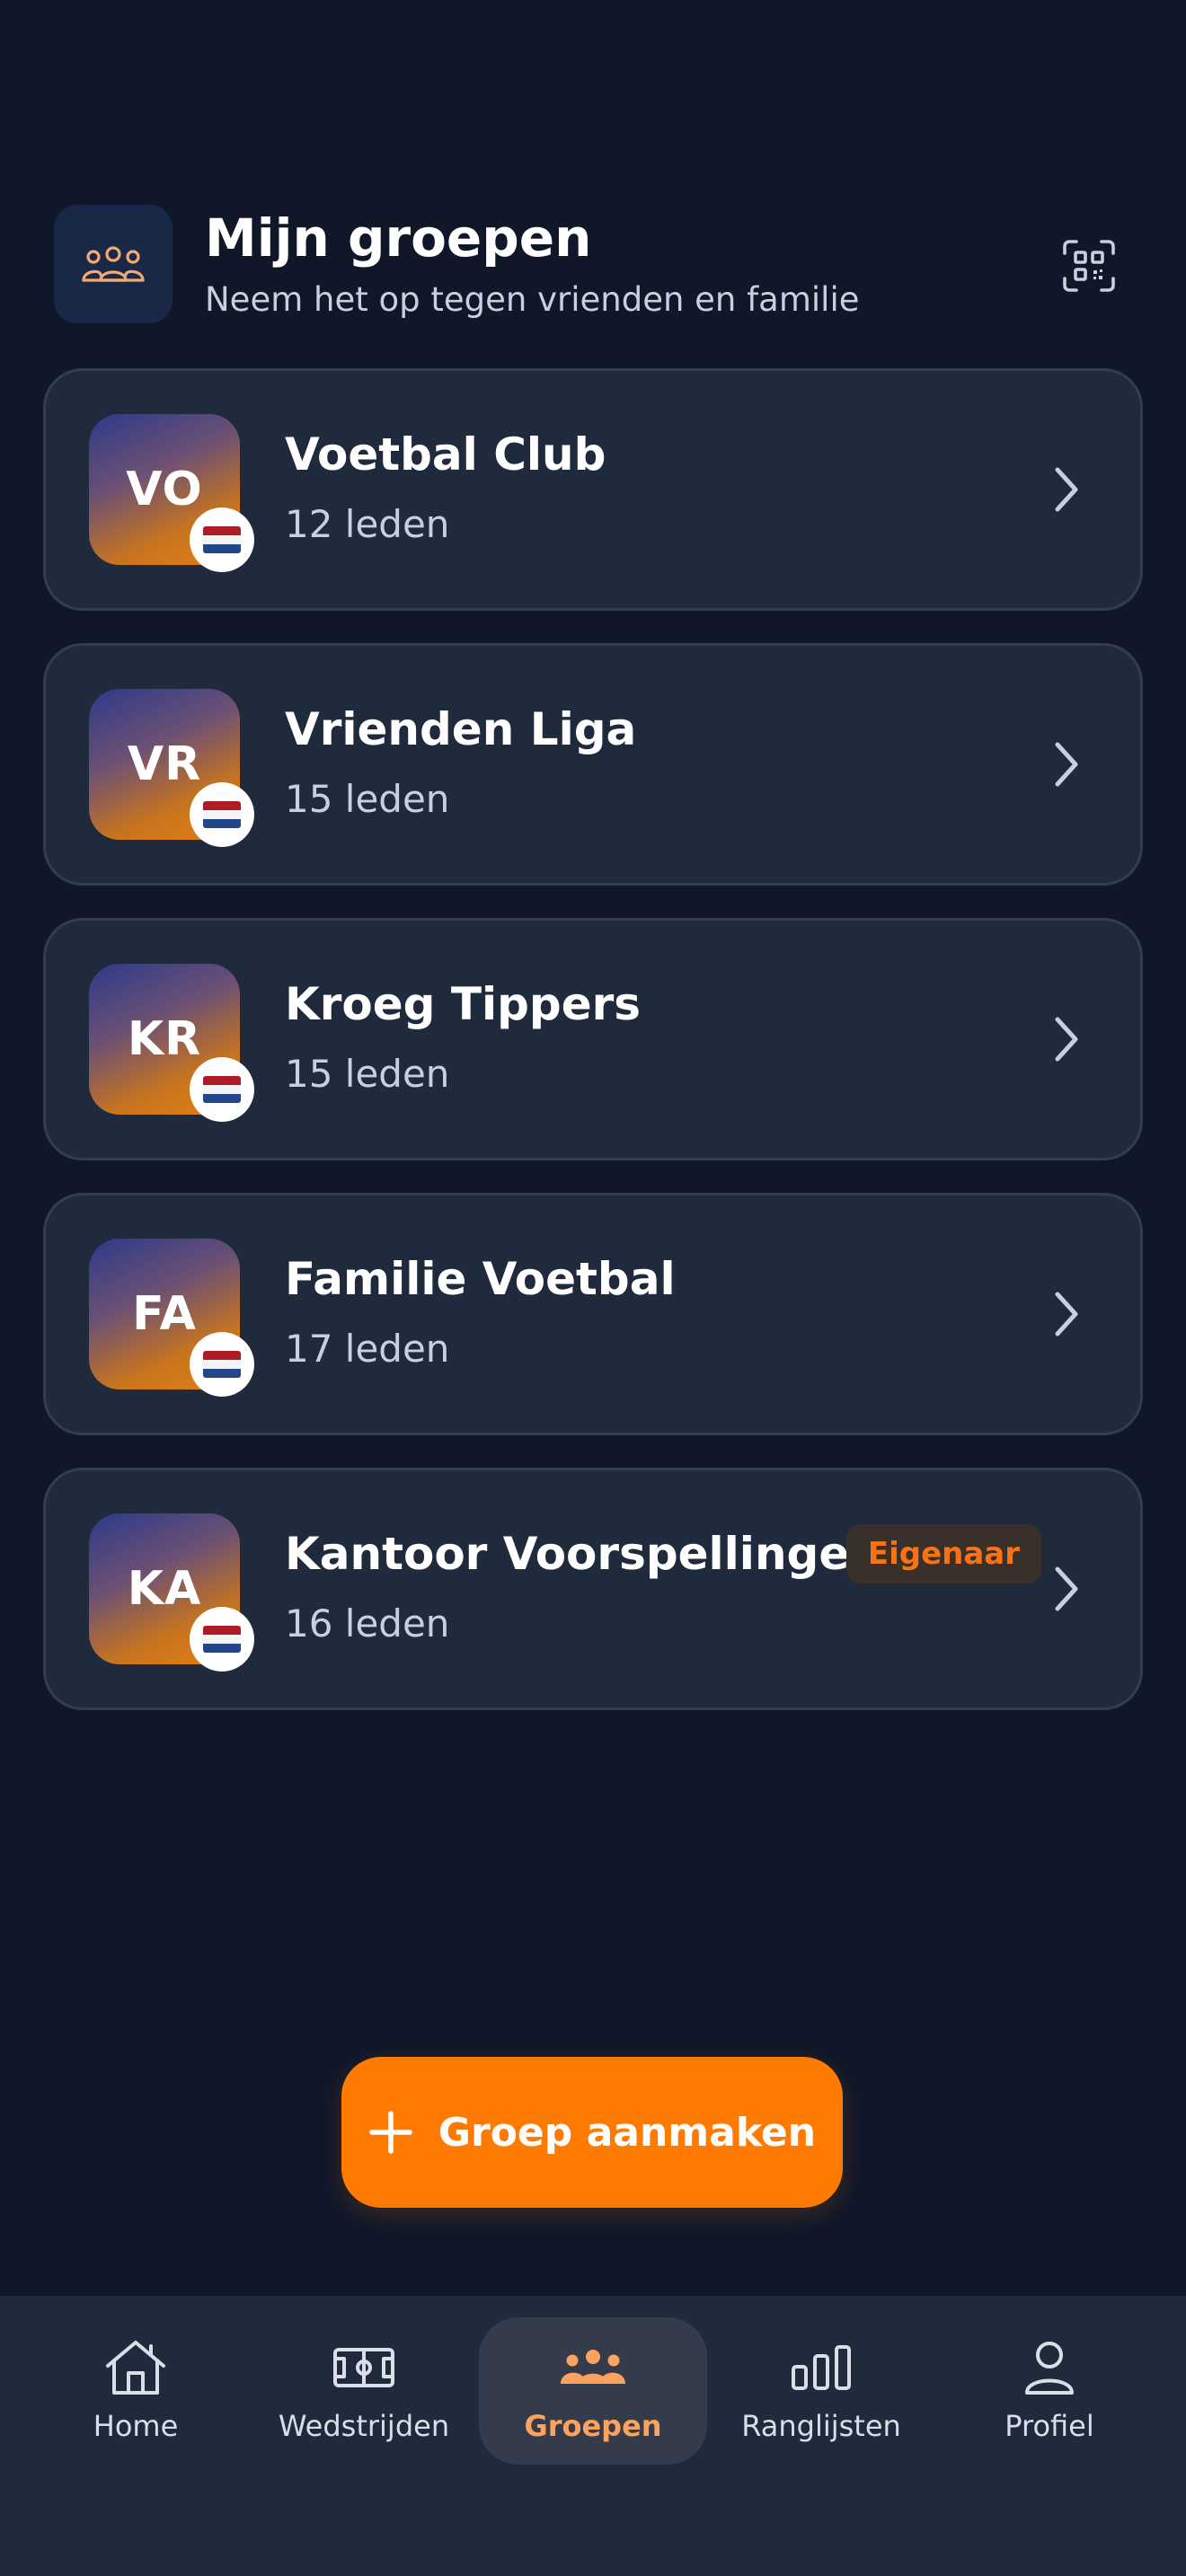 This screenshot has width=1186, height=2576. I want to click on page-title: Mijn groepen, so click(398, 238).